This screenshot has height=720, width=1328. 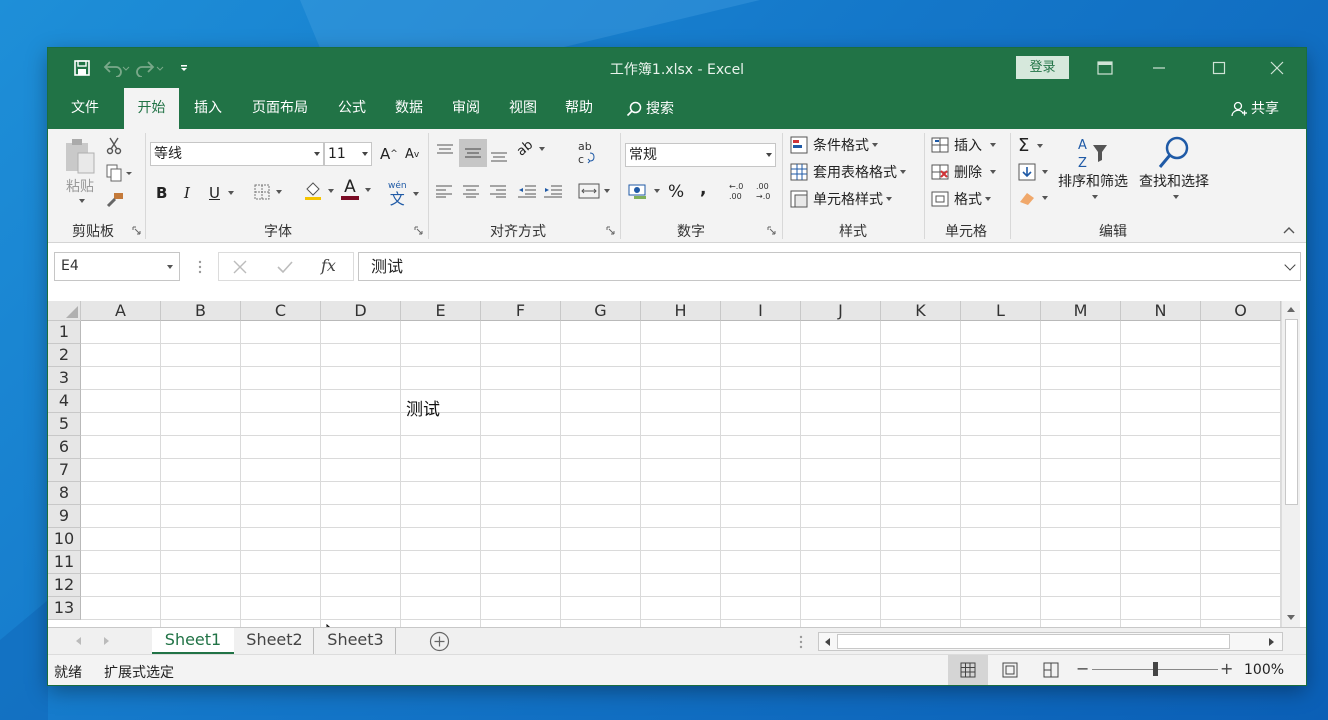 I want to click on name-box: E4, so click(x=117, y=266).